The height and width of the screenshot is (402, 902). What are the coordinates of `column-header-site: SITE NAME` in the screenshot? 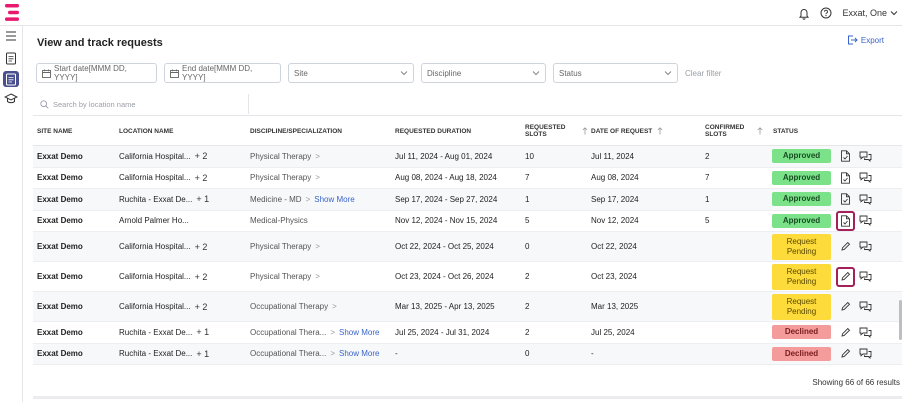 It's located at (54, 131).